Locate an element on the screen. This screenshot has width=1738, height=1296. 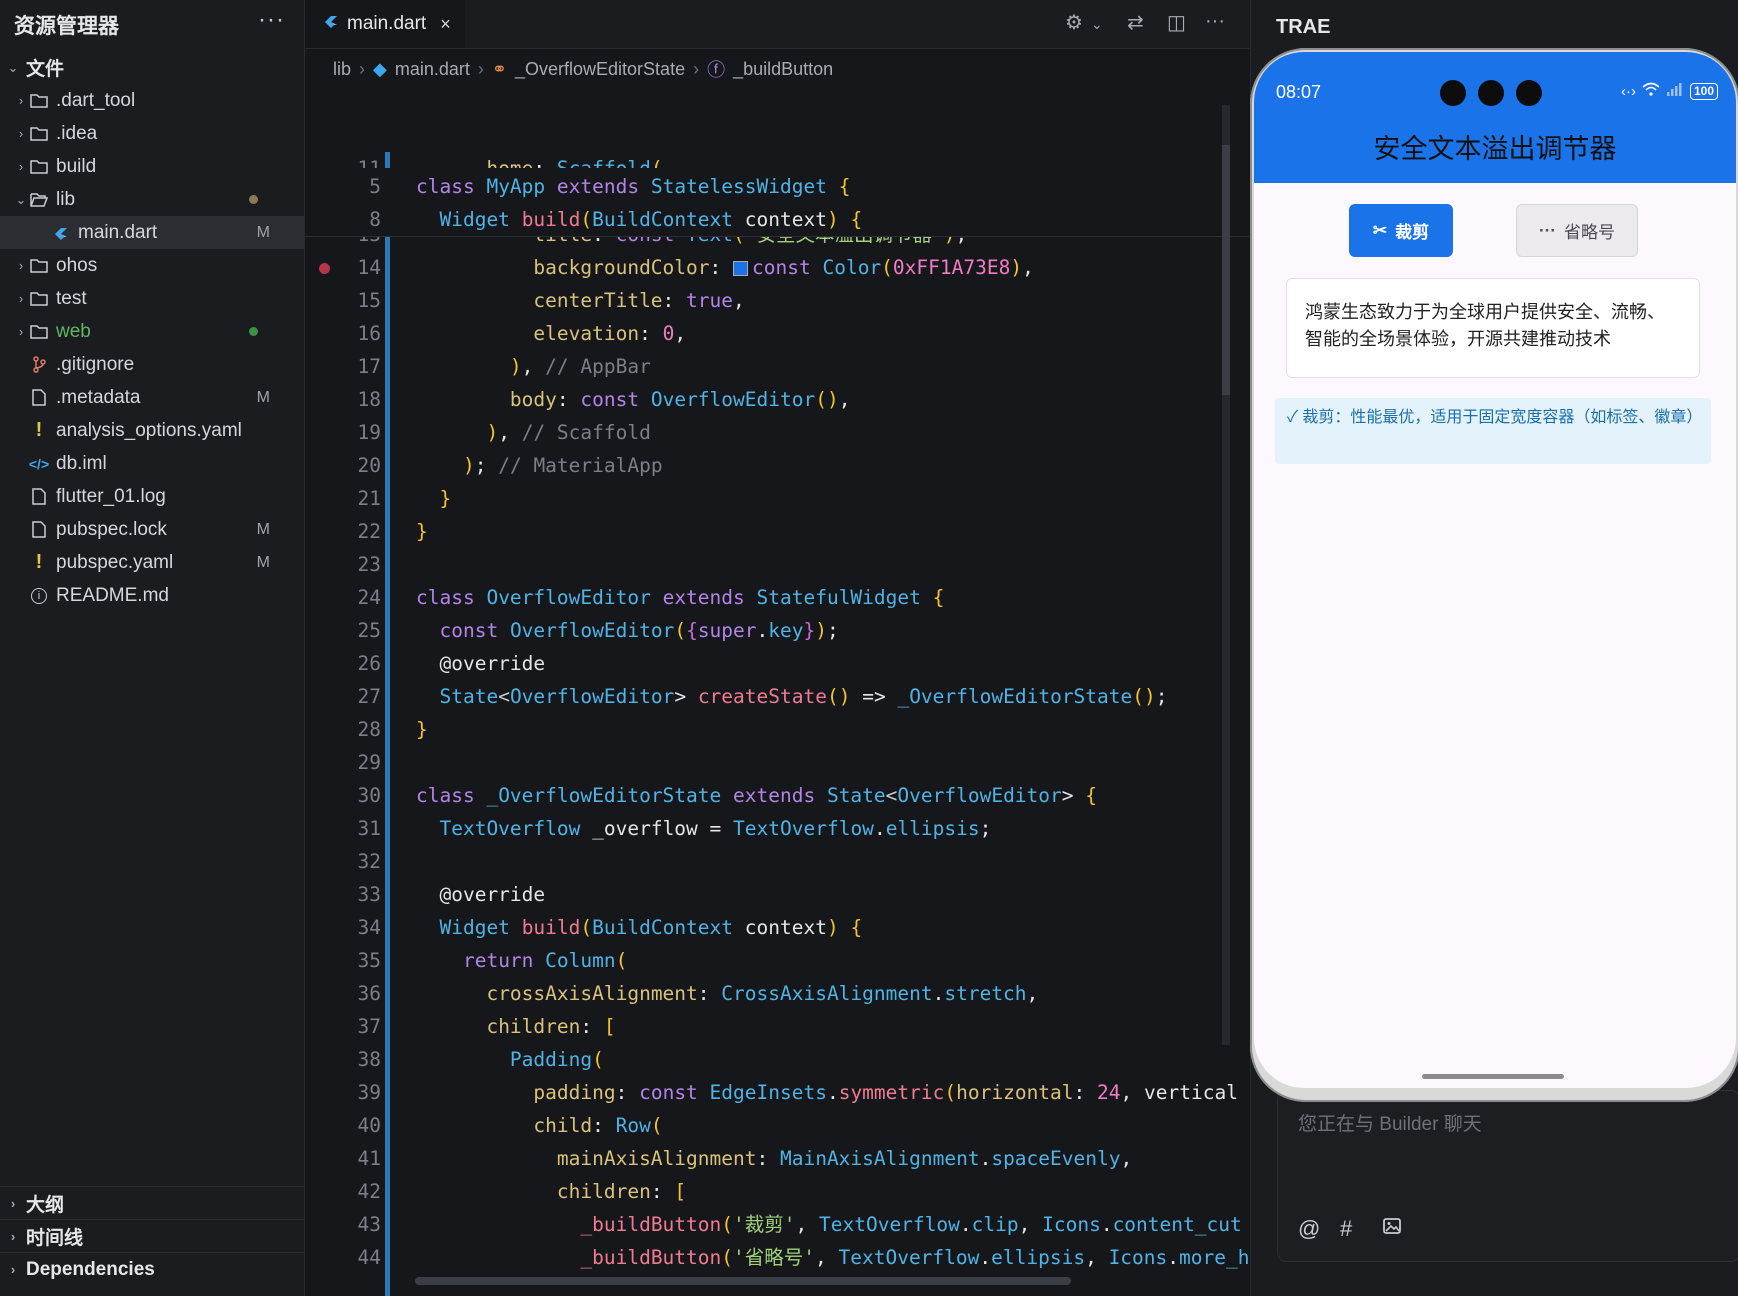
breadcrumb-lib: lib is located at coordinates (342, 69).